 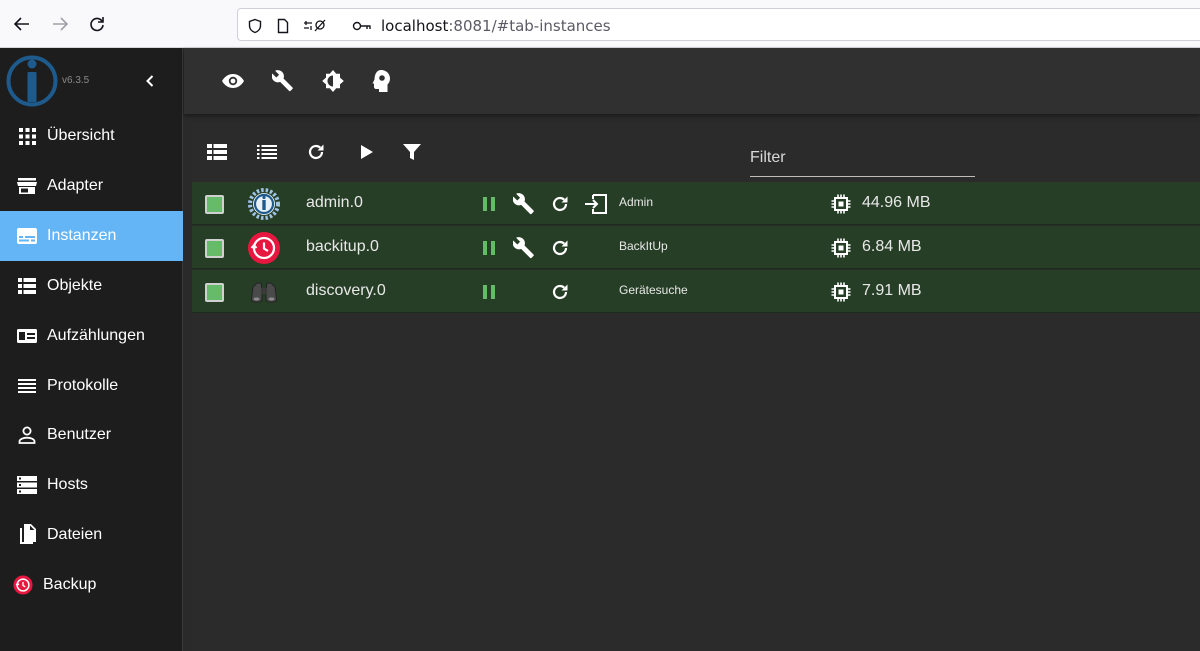 I want to click on files-icon, so click(x=27, y=534).